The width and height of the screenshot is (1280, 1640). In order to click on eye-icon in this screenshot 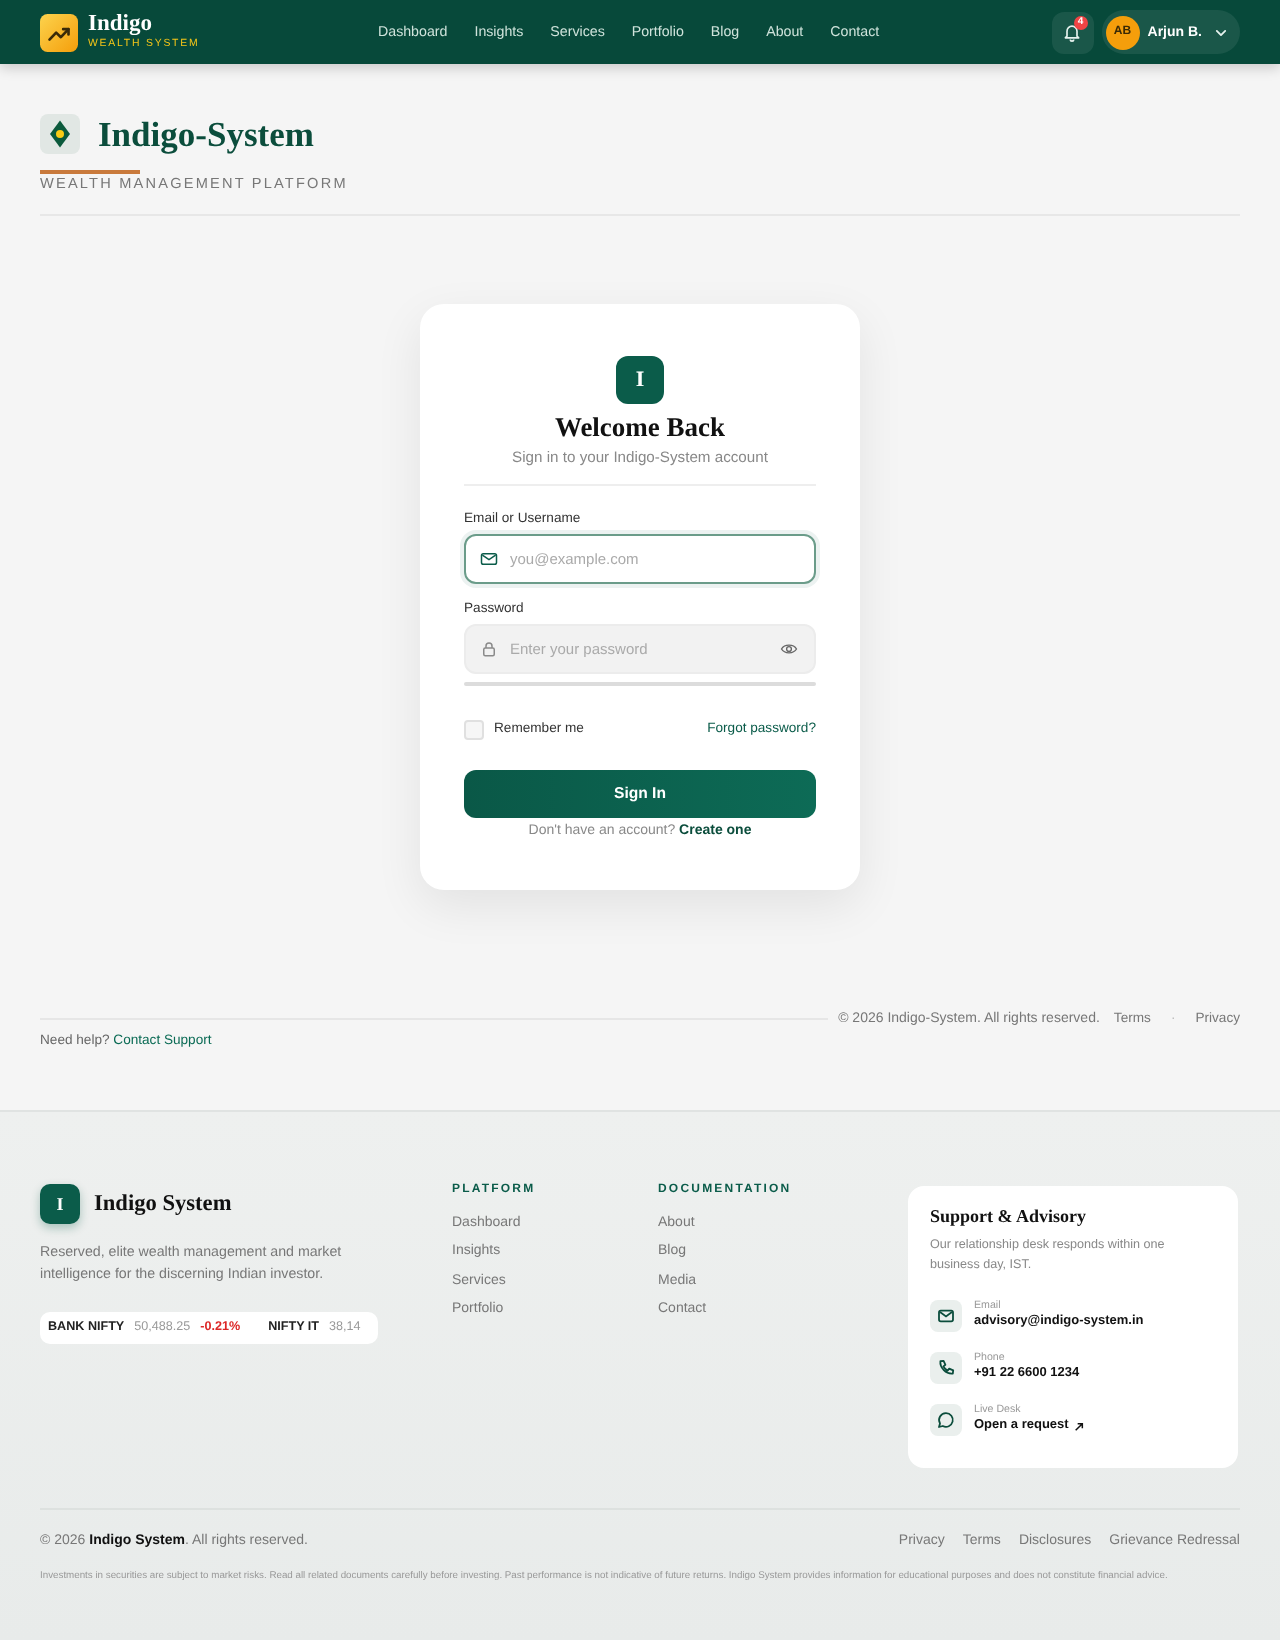, I will do `click(789, 648)`.